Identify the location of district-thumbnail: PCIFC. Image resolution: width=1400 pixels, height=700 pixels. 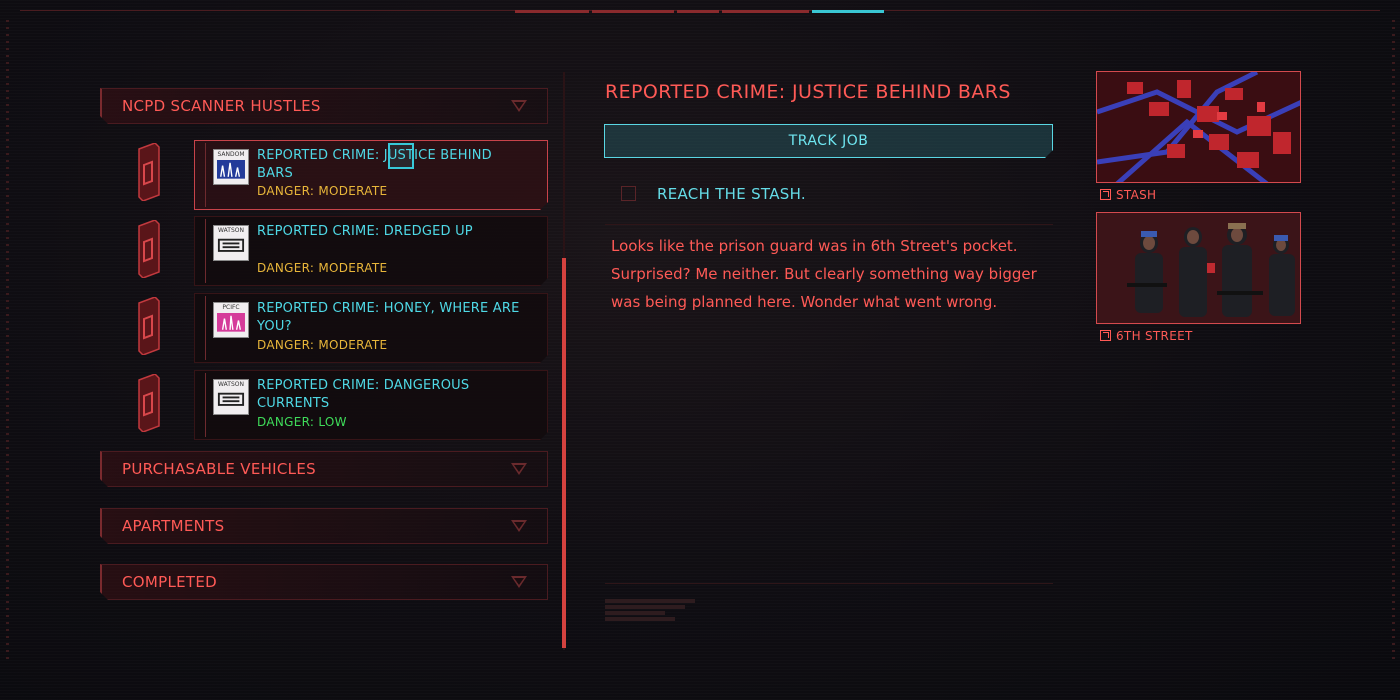
(231, 320).